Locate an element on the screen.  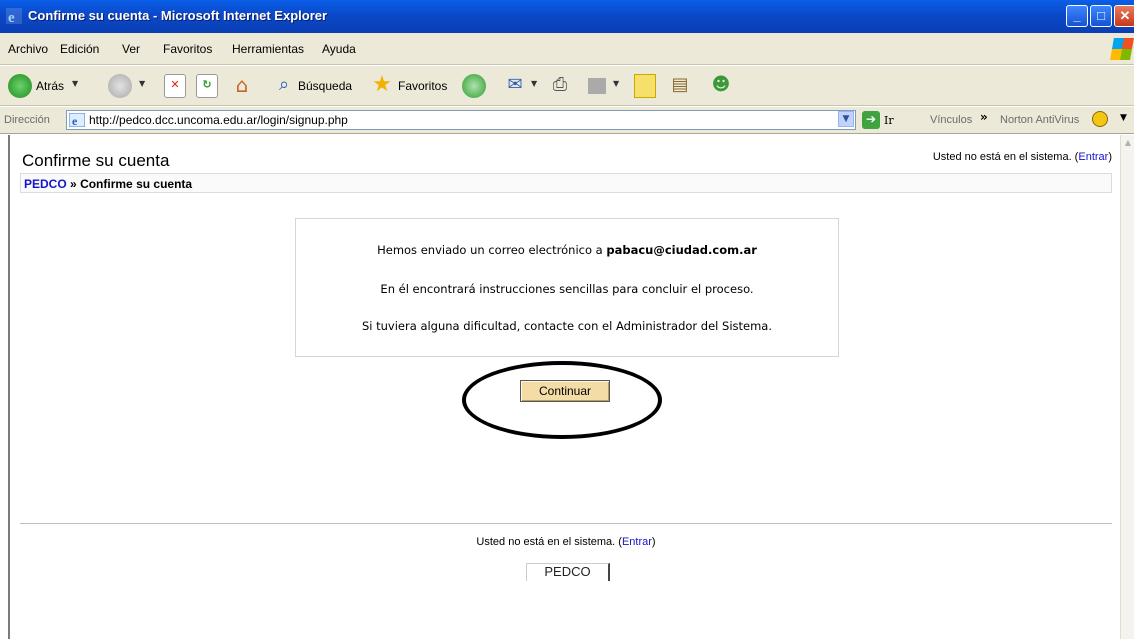
go-arrow-icon: ➔ is located at coordinates (871, 120).